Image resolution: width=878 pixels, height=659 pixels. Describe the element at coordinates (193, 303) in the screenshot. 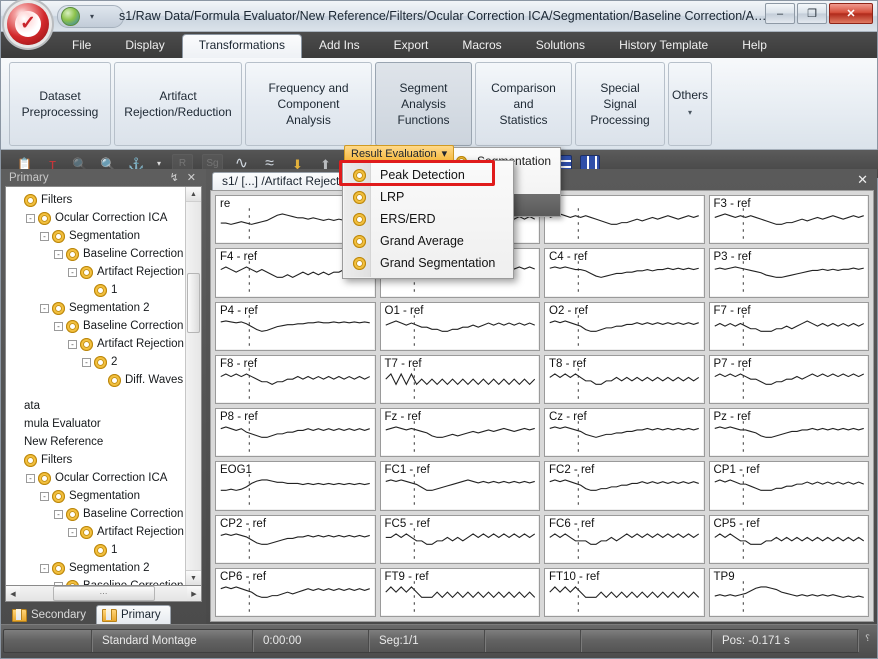

I see `scroll-thumb` at that location.